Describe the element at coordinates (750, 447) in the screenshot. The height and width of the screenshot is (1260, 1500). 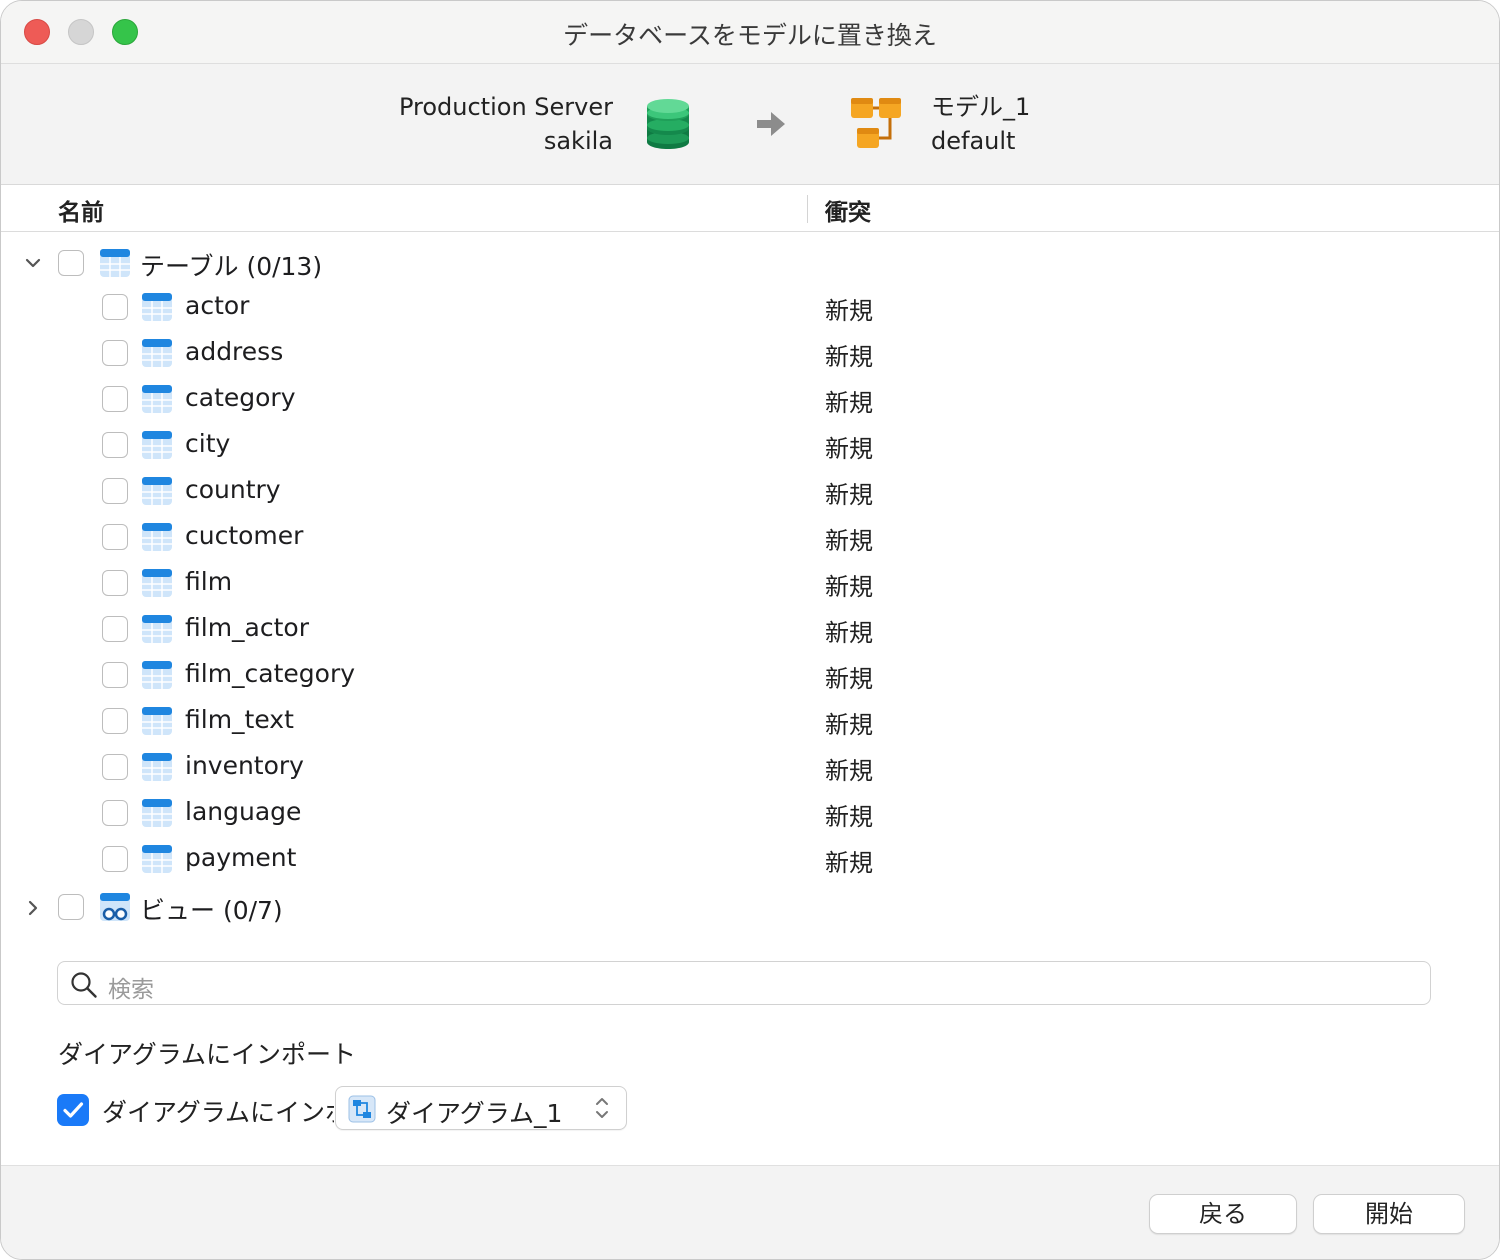
I see `table-row: city 新規` at that location.